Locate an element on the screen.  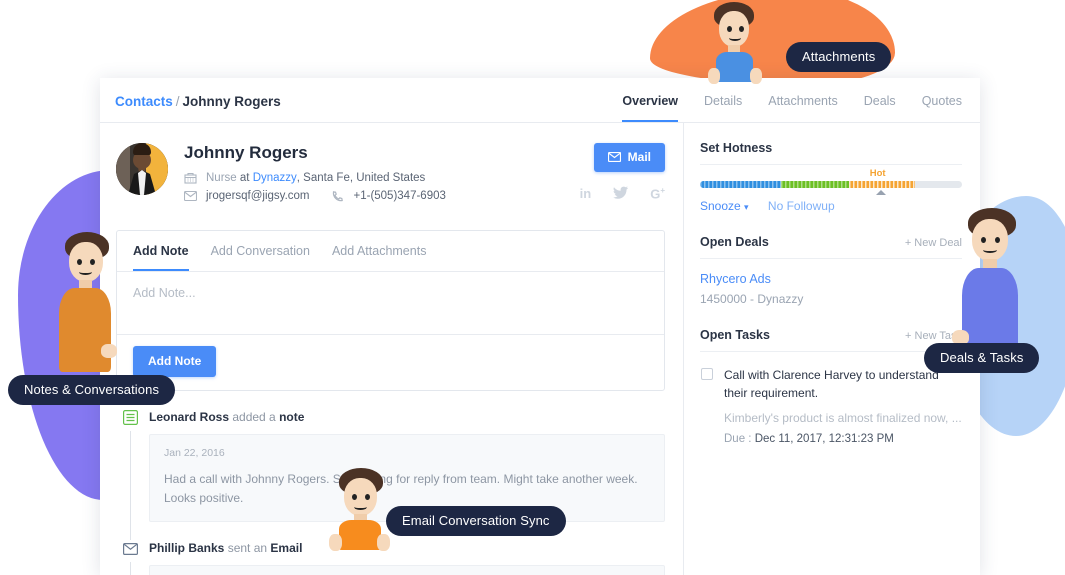
linkedin-icon: in is located at coordinates (586, 194).